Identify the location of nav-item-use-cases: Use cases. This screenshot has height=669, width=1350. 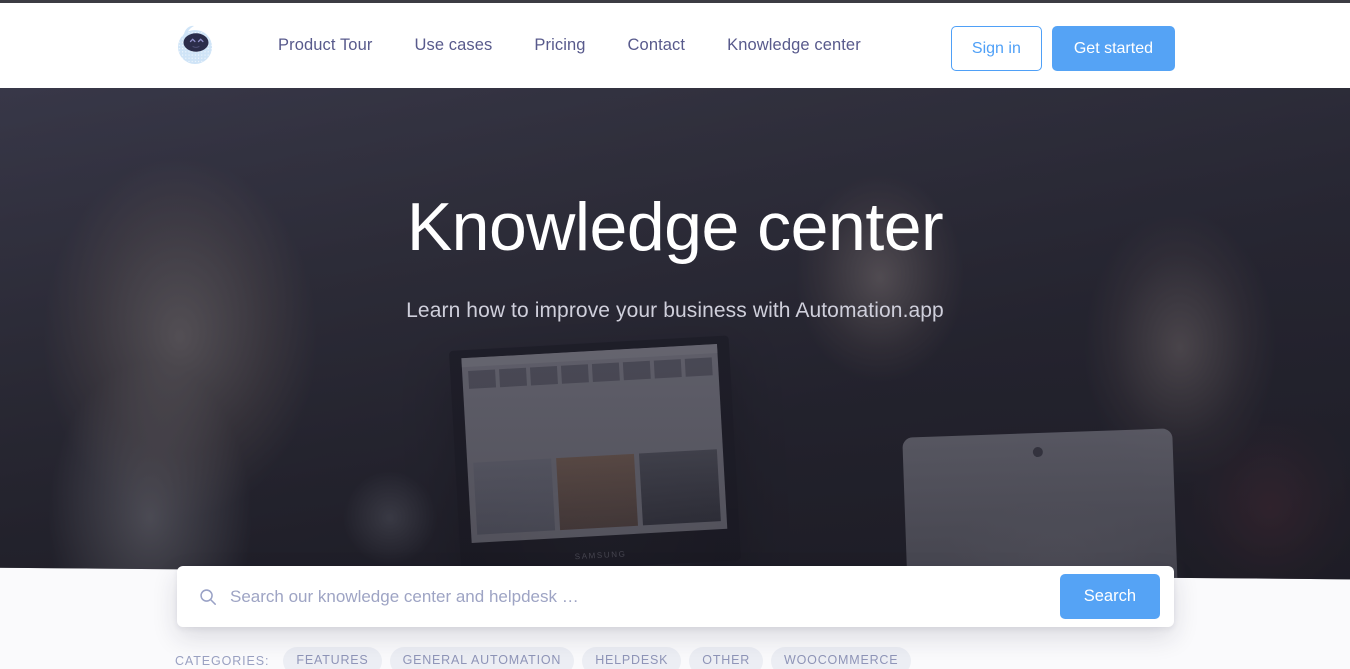
(453, 45).